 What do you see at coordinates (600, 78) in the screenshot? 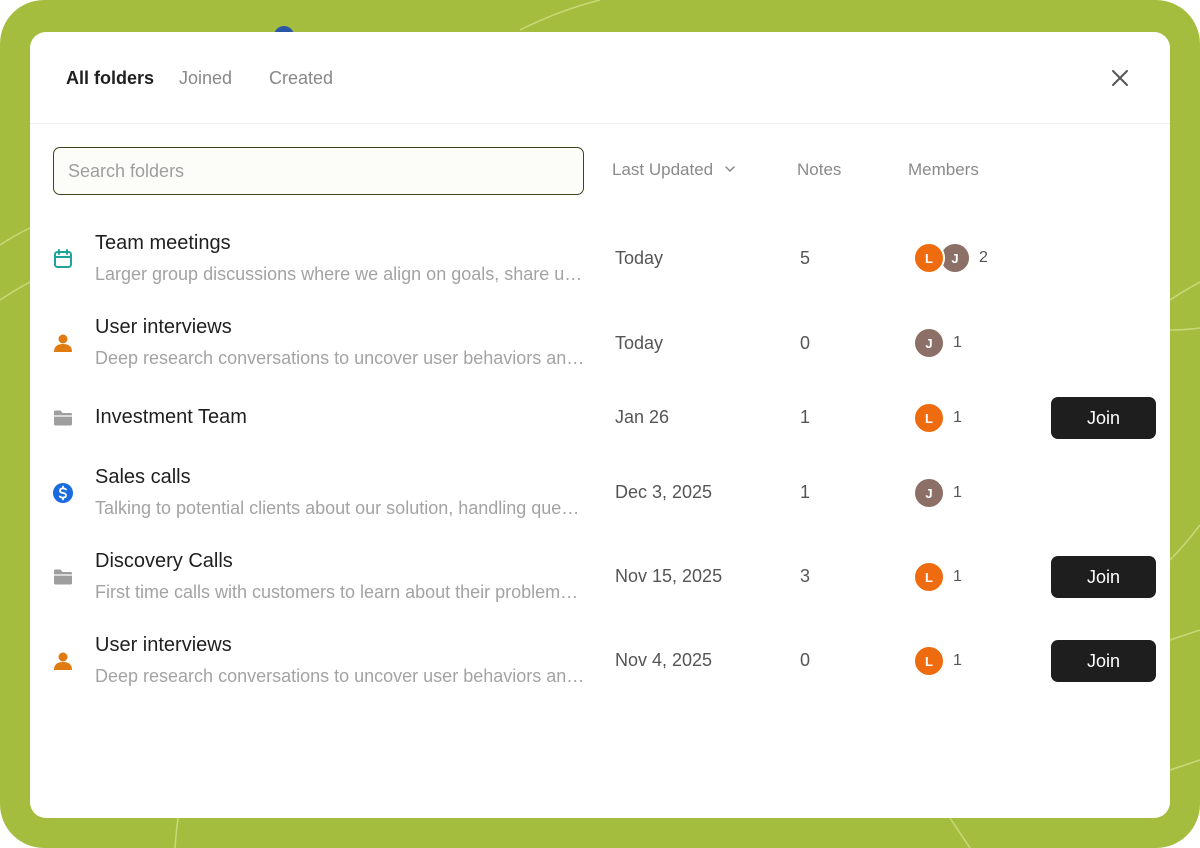
I see `modal-header: All folders Joined Created` at bounding box center [600, 78].